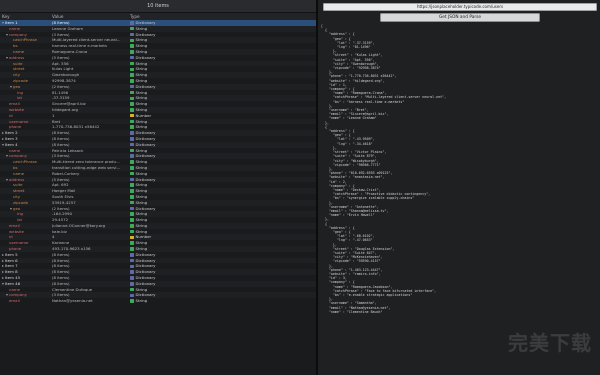 The width and height of the screenshot is (600, 375). What do you see at coordinates (11, 272) in the screenshot?
I see `row-key-label: Item 8` at bounding box center [11, 272].